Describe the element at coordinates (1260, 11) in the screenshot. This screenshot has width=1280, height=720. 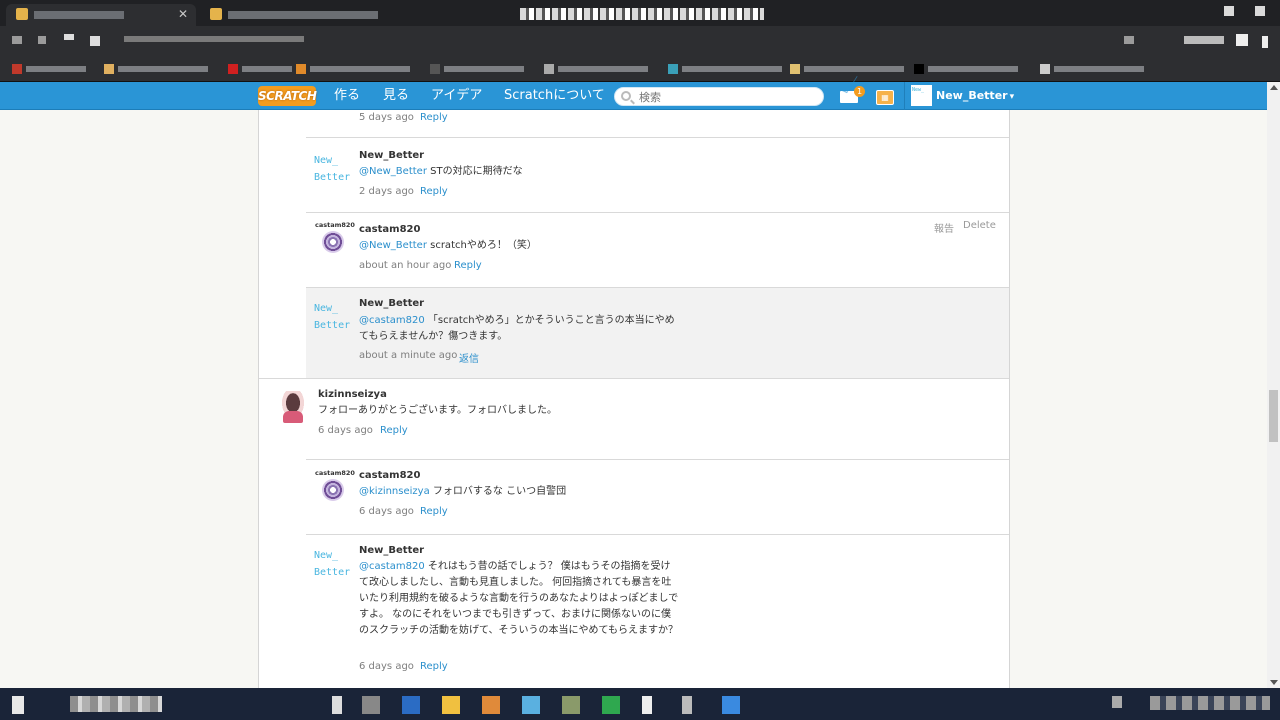
I see `close-window-icon` at that location.